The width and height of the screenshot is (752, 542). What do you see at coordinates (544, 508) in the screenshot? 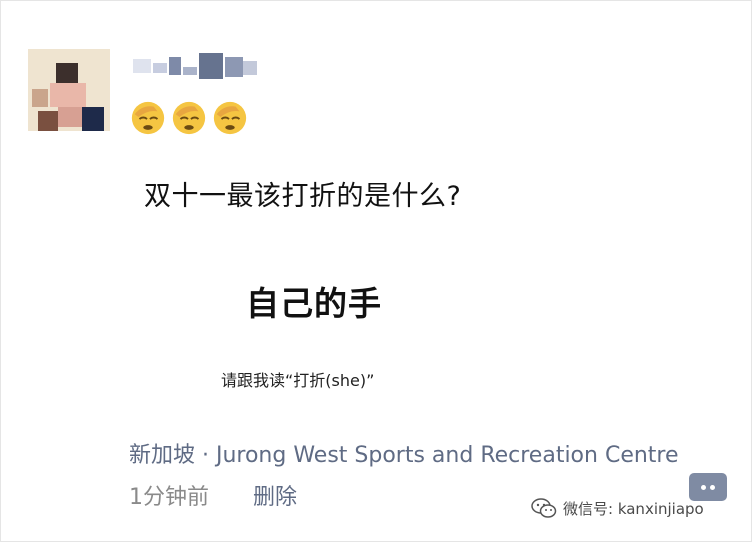
I see `wechat-icon` at bounding box center [544, 508].